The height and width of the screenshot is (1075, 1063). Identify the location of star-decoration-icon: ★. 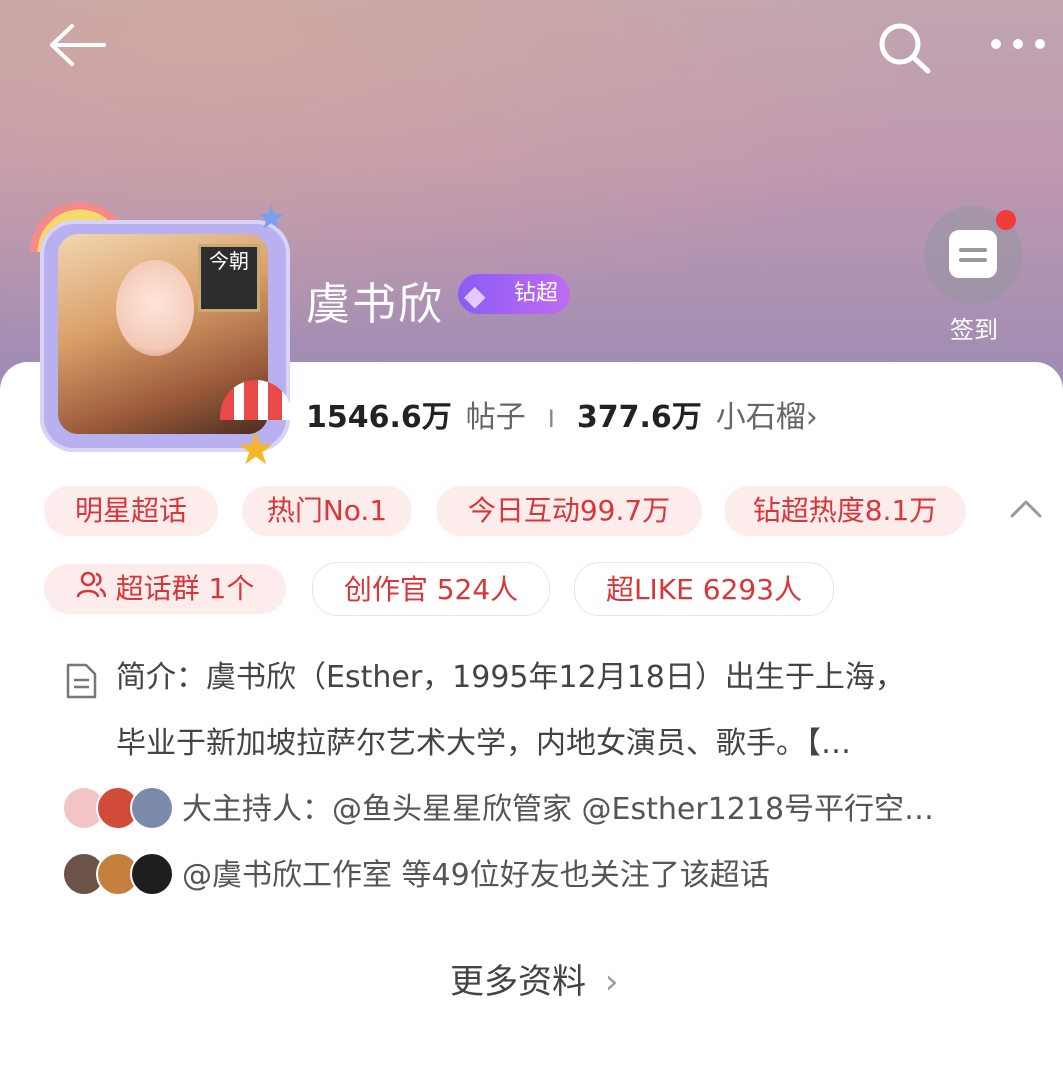
(271, 218).